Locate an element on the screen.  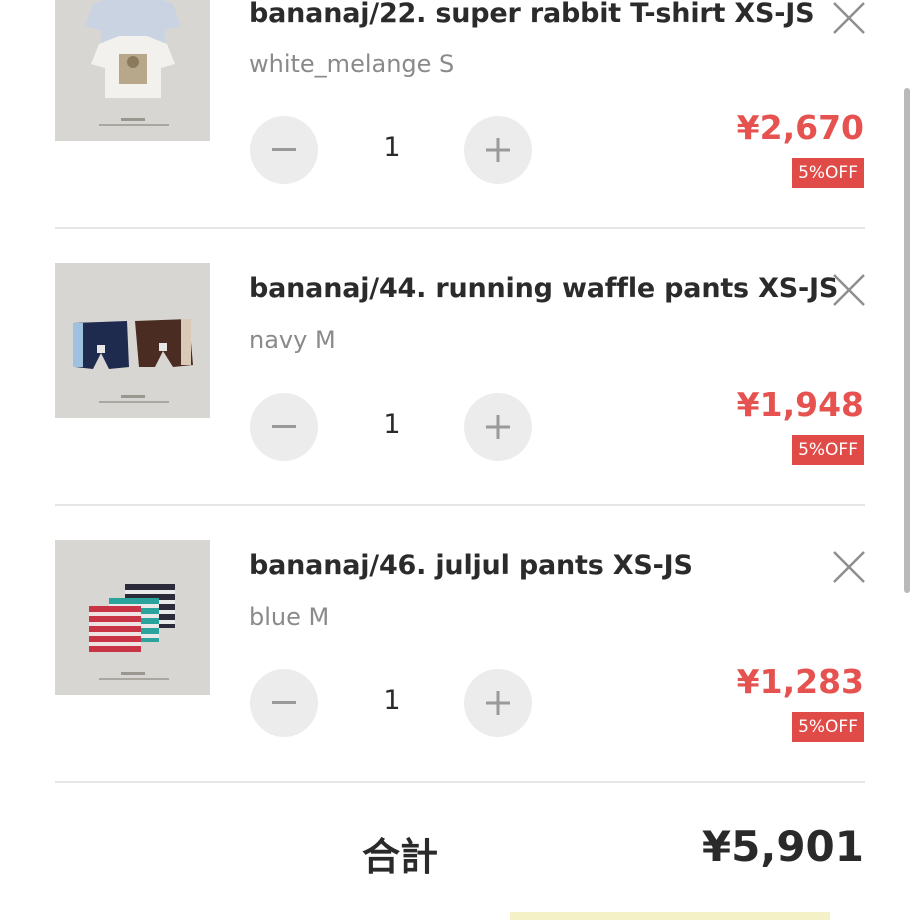
scrollbar is located at coordinates (907, 340).